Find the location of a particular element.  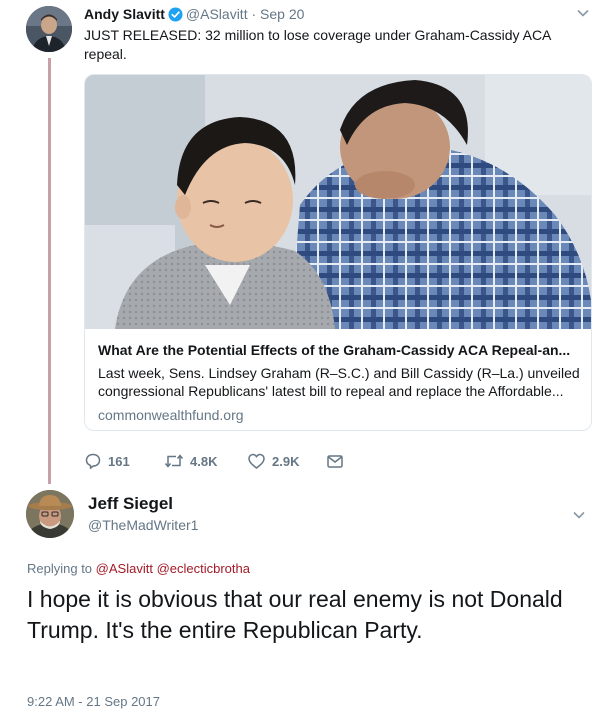

verified-badge-icon is located at coordinates (175, 16).